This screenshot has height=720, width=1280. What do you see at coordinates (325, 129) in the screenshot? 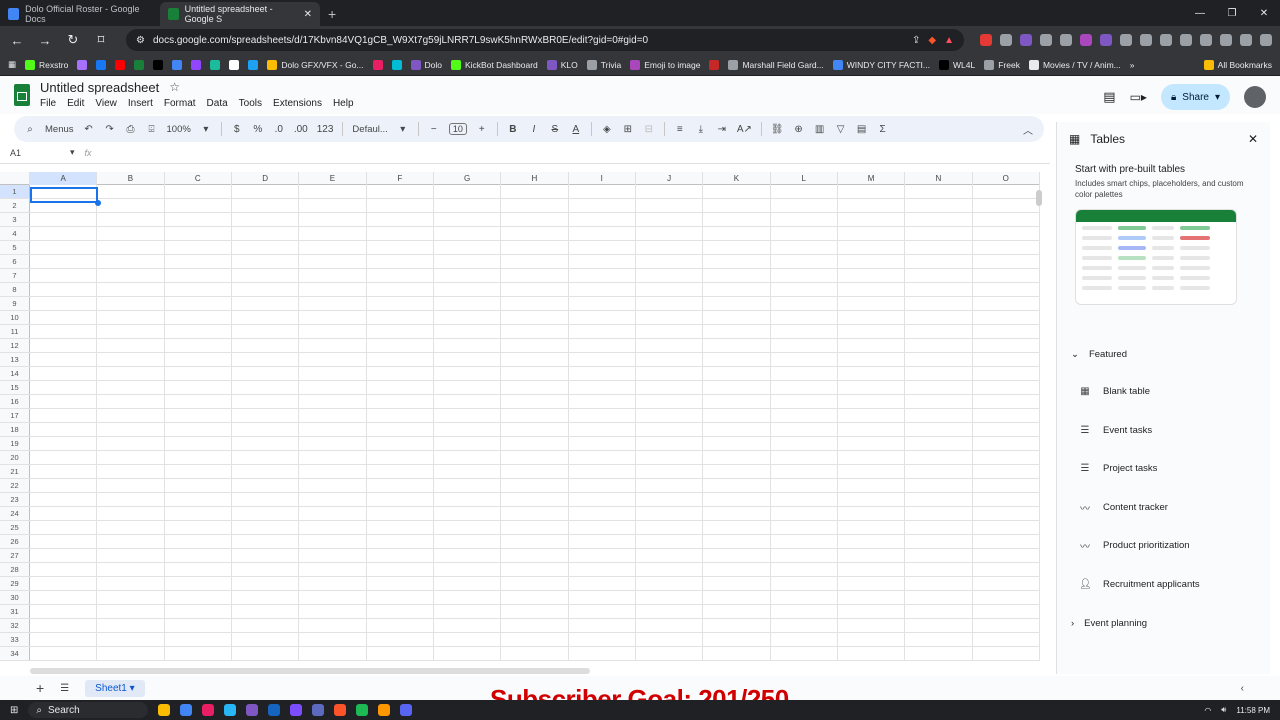
I see `more-formats-button: 123` at bounding box center [325, 129].